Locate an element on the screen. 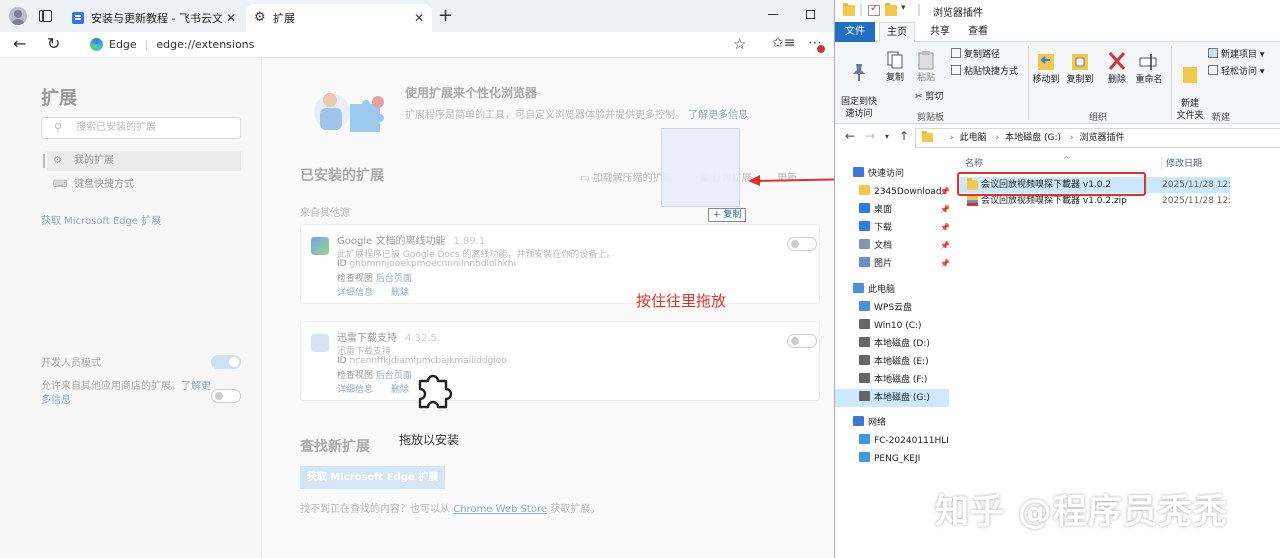  nav-item: 快速访问 is located at coordinates (892, 174).